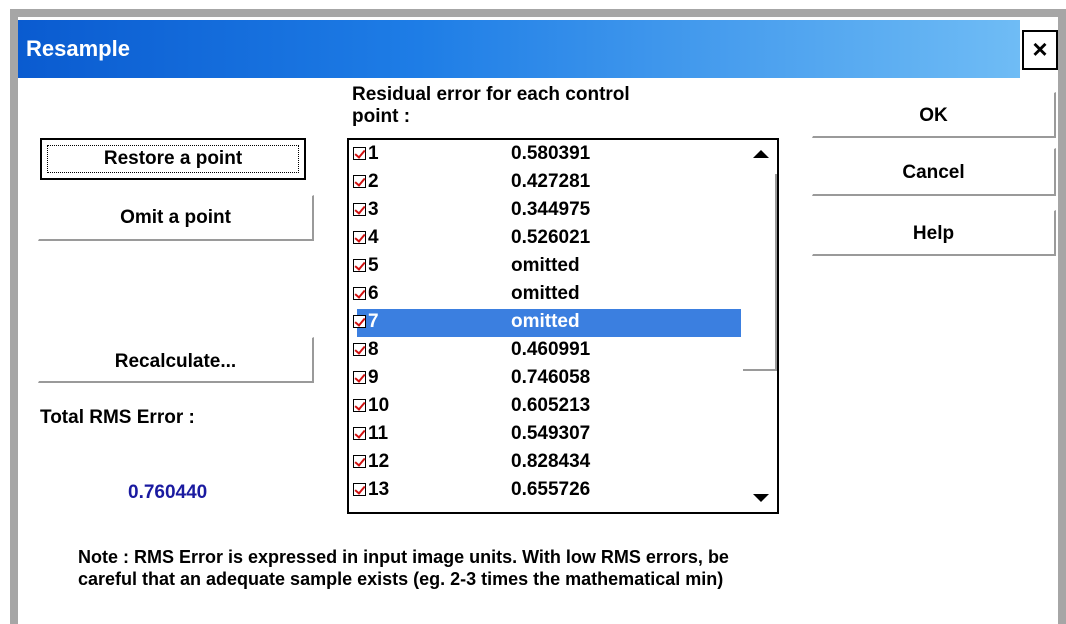  I want to click on list-item: 4 0.526021, so click(546, 239).